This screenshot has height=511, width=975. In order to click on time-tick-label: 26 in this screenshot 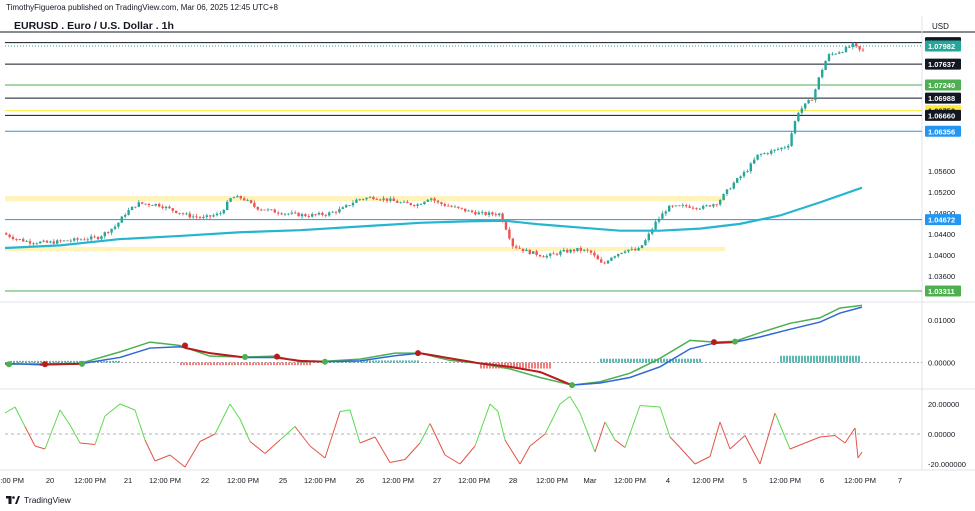, I will do `click(360, 480)`.